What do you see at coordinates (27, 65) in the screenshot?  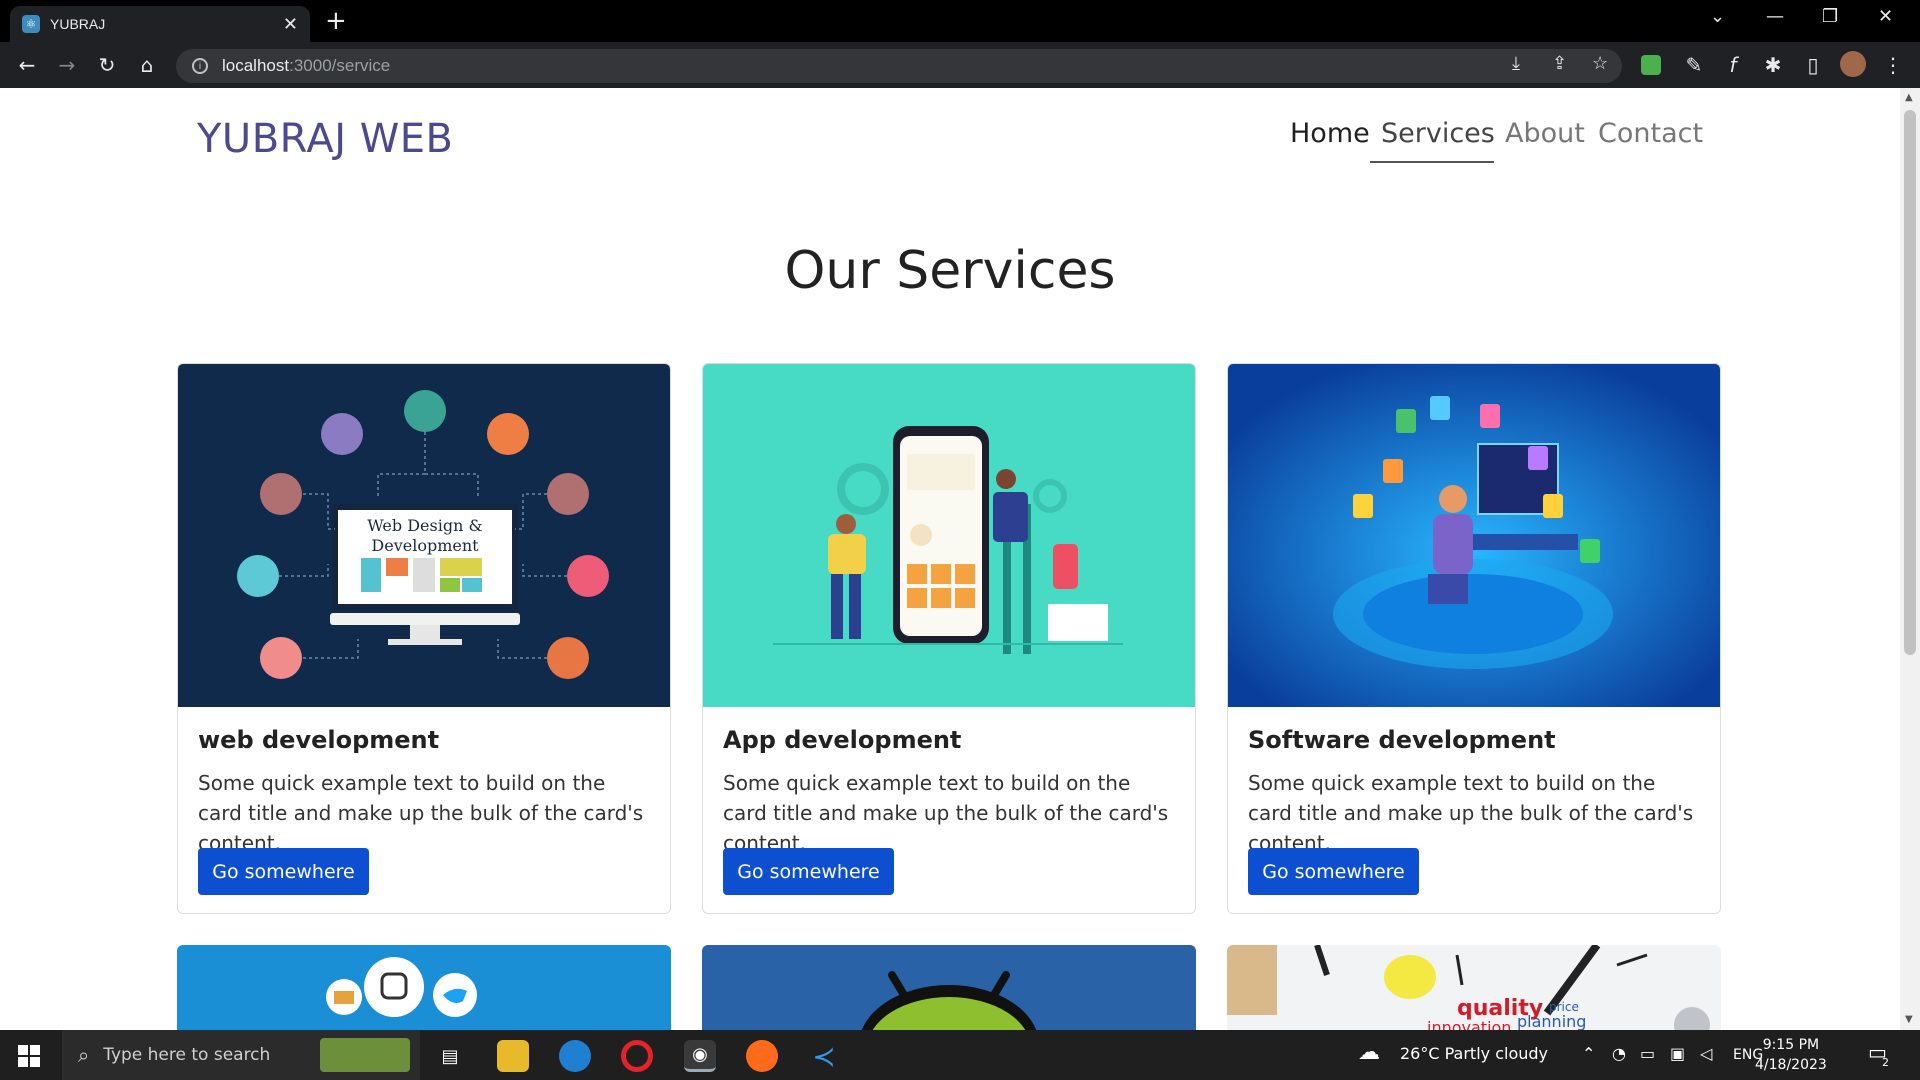 I see `back-icon: ←` at bounding box center [27, 65].